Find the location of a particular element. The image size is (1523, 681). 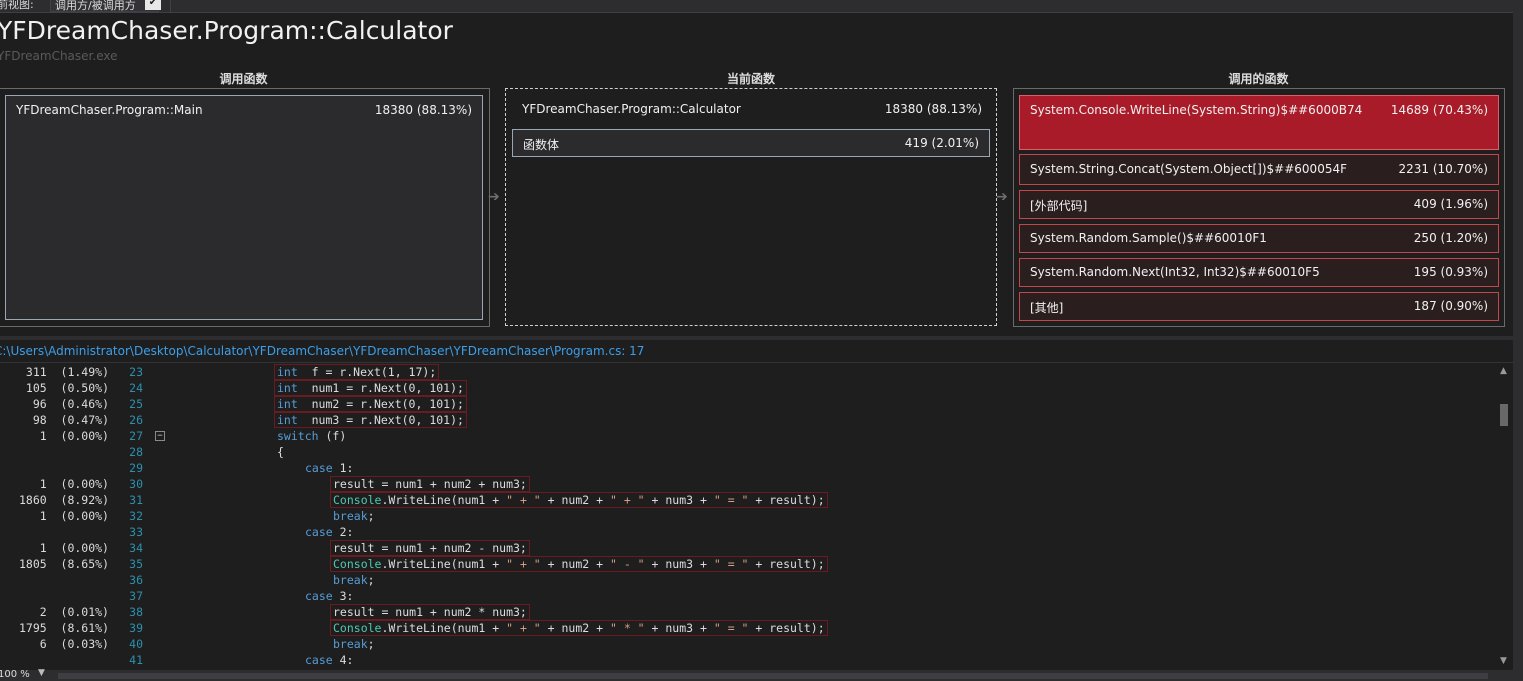

code-text: case 4: is located at coordinates (329, 660).